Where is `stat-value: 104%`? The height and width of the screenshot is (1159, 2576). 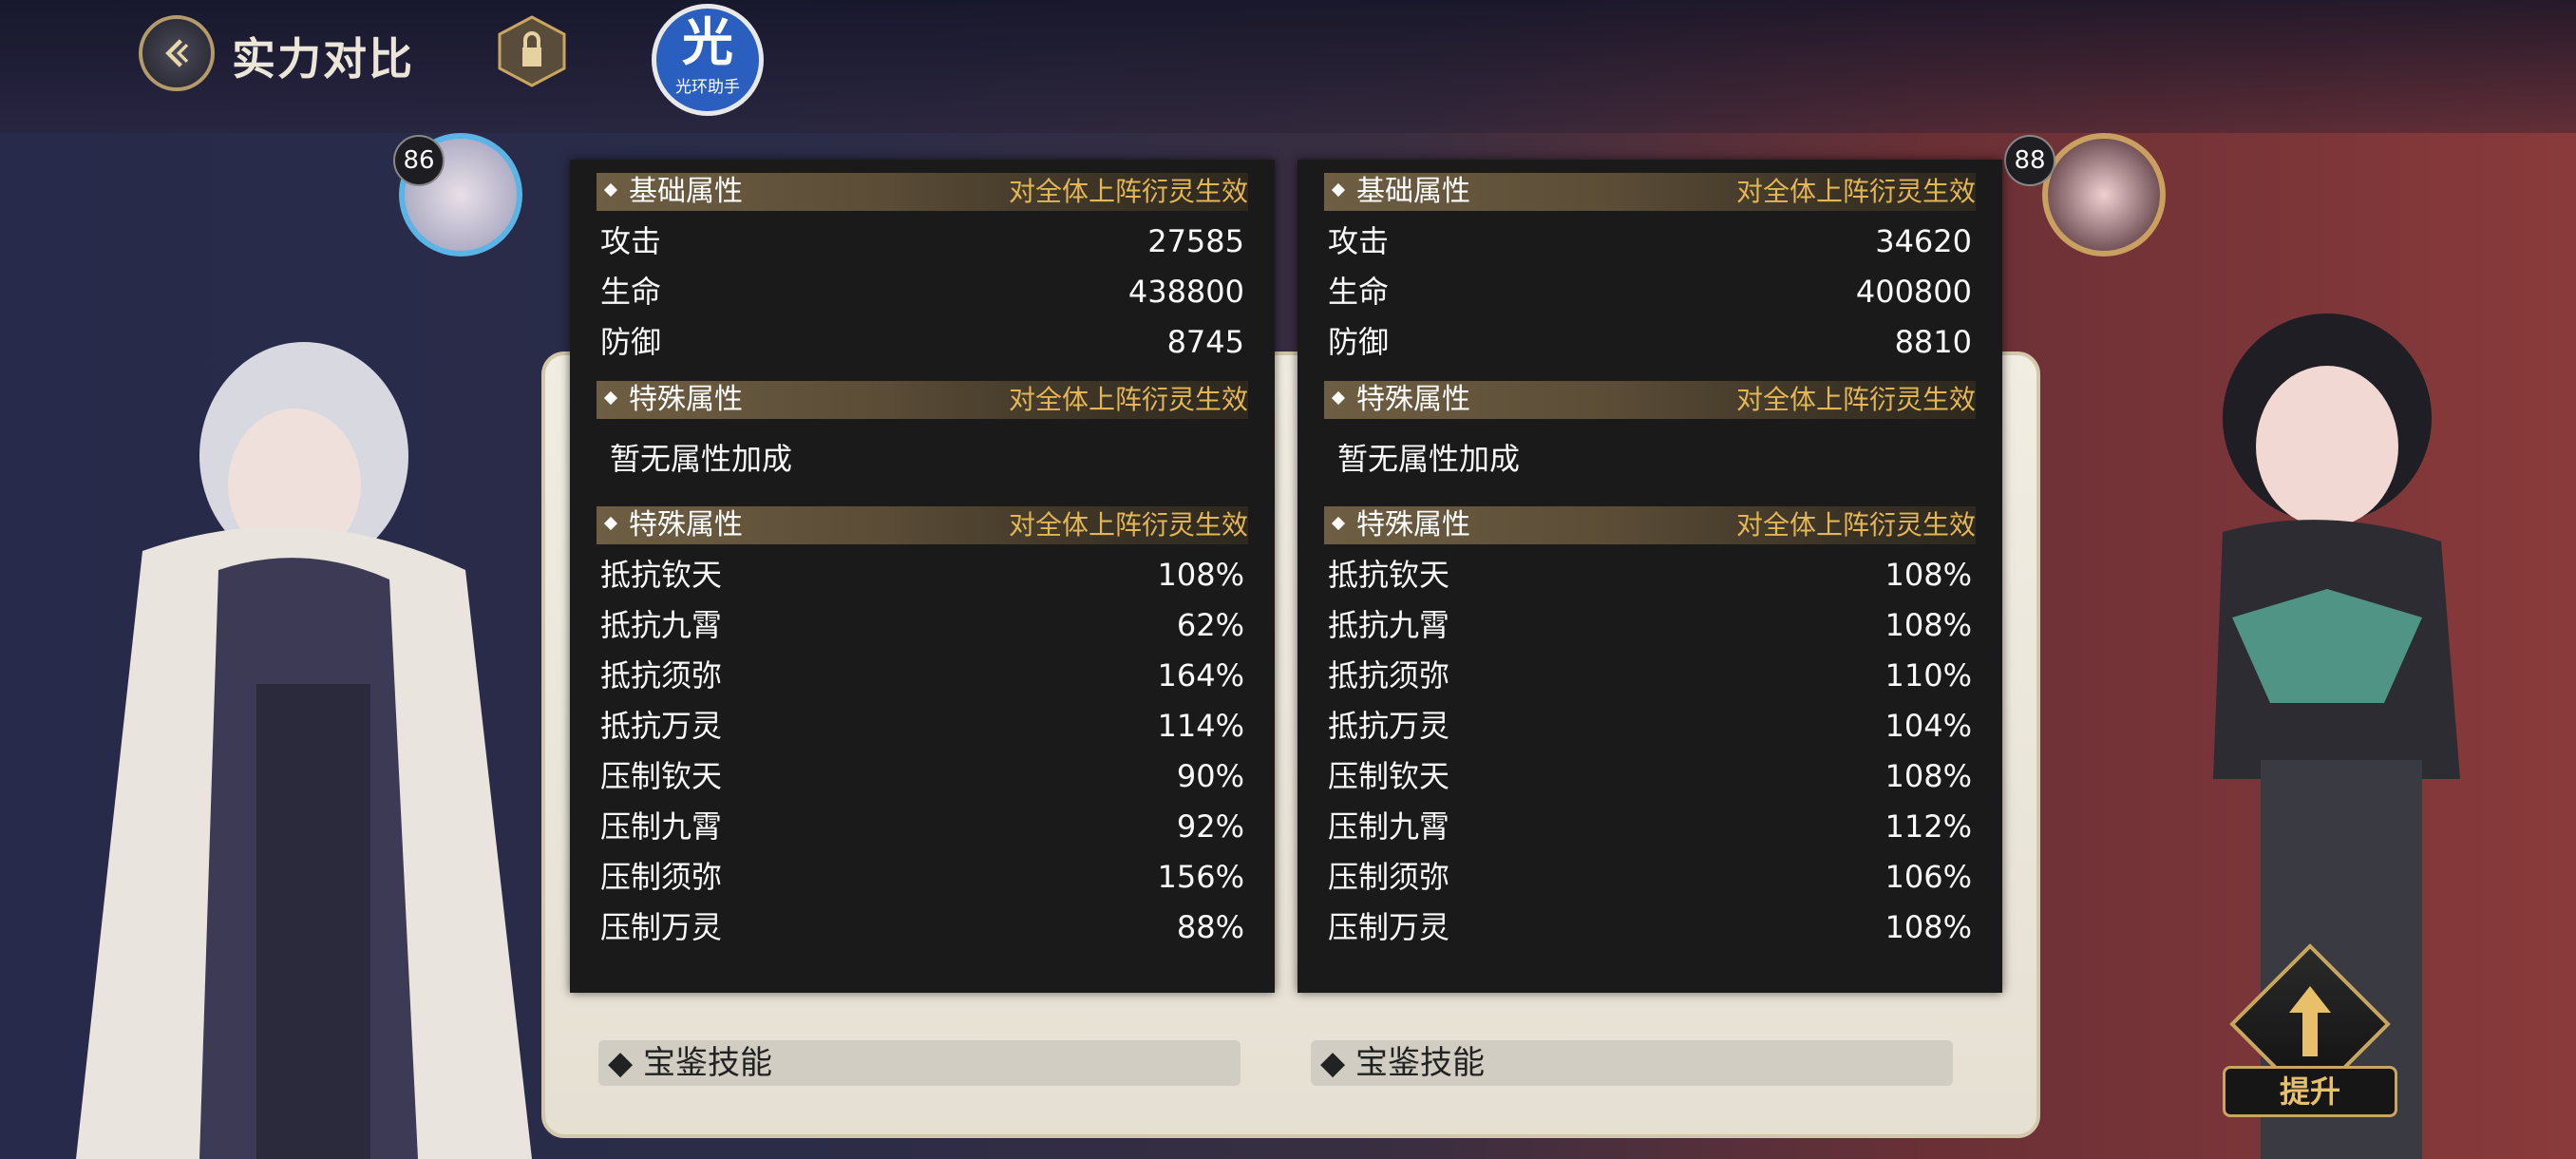 stat-value: 104% is located at coordinates (1928, 726).